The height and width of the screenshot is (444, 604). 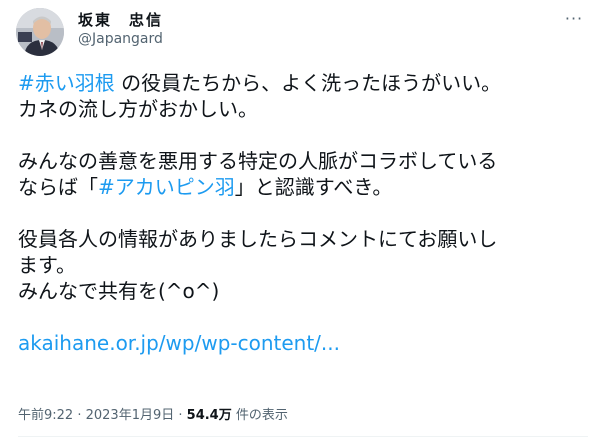 I want to click on tweet-line: ます。, so click(x=47, y=265).